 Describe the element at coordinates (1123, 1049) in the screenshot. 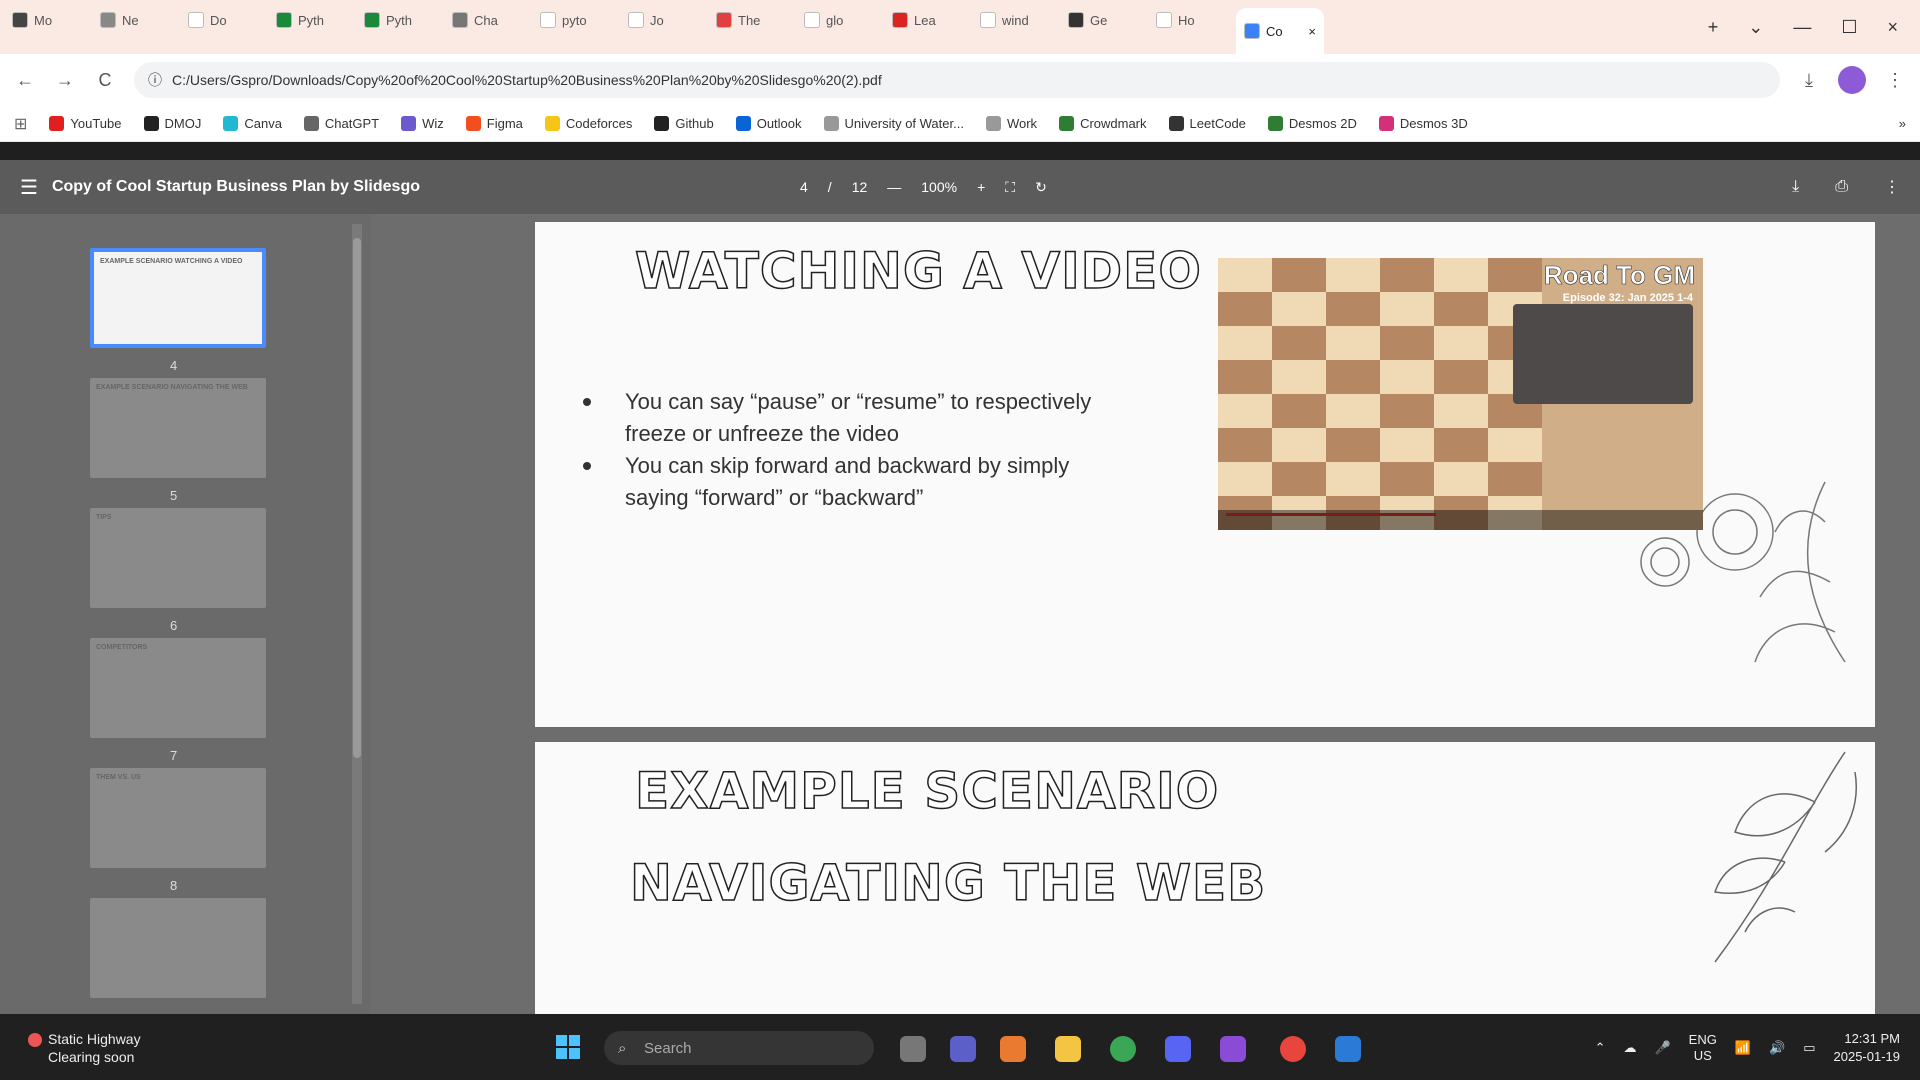

I see `chrome-icon` at that location.